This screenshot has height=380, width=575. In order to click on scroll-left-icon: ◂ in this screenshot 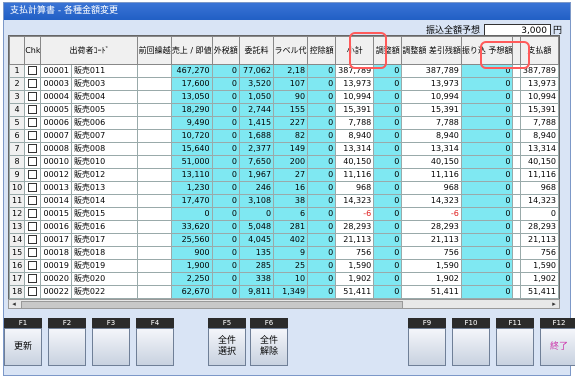, I will do `click(14, 304)`.